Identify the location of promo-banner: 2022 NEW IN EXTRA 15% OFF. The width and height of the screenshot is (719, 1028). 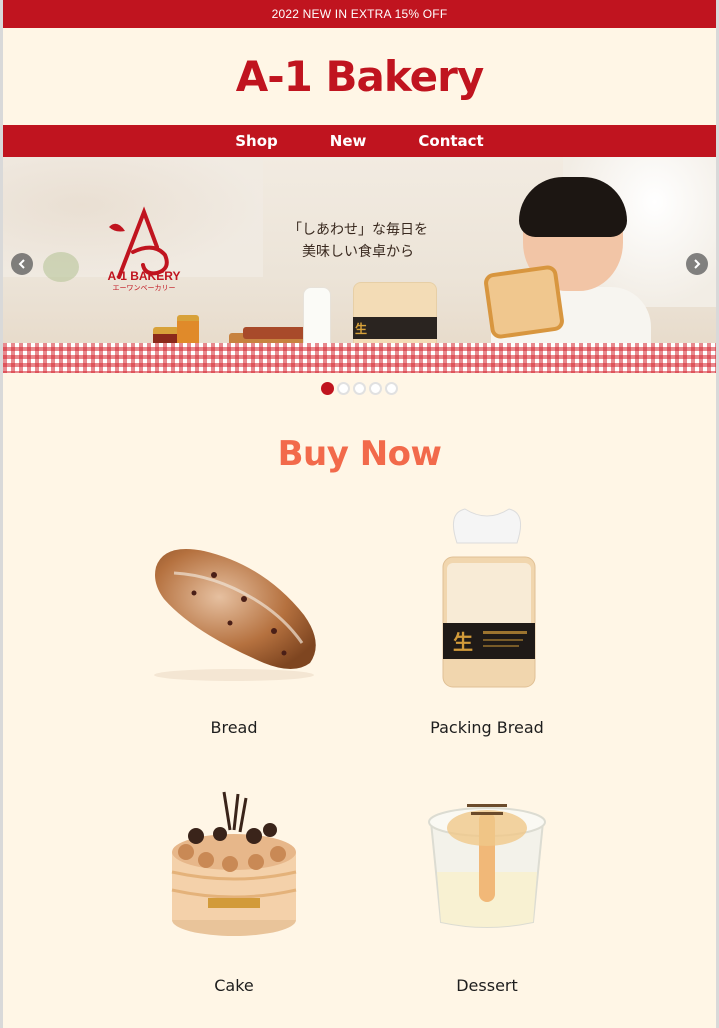
(359, 14).